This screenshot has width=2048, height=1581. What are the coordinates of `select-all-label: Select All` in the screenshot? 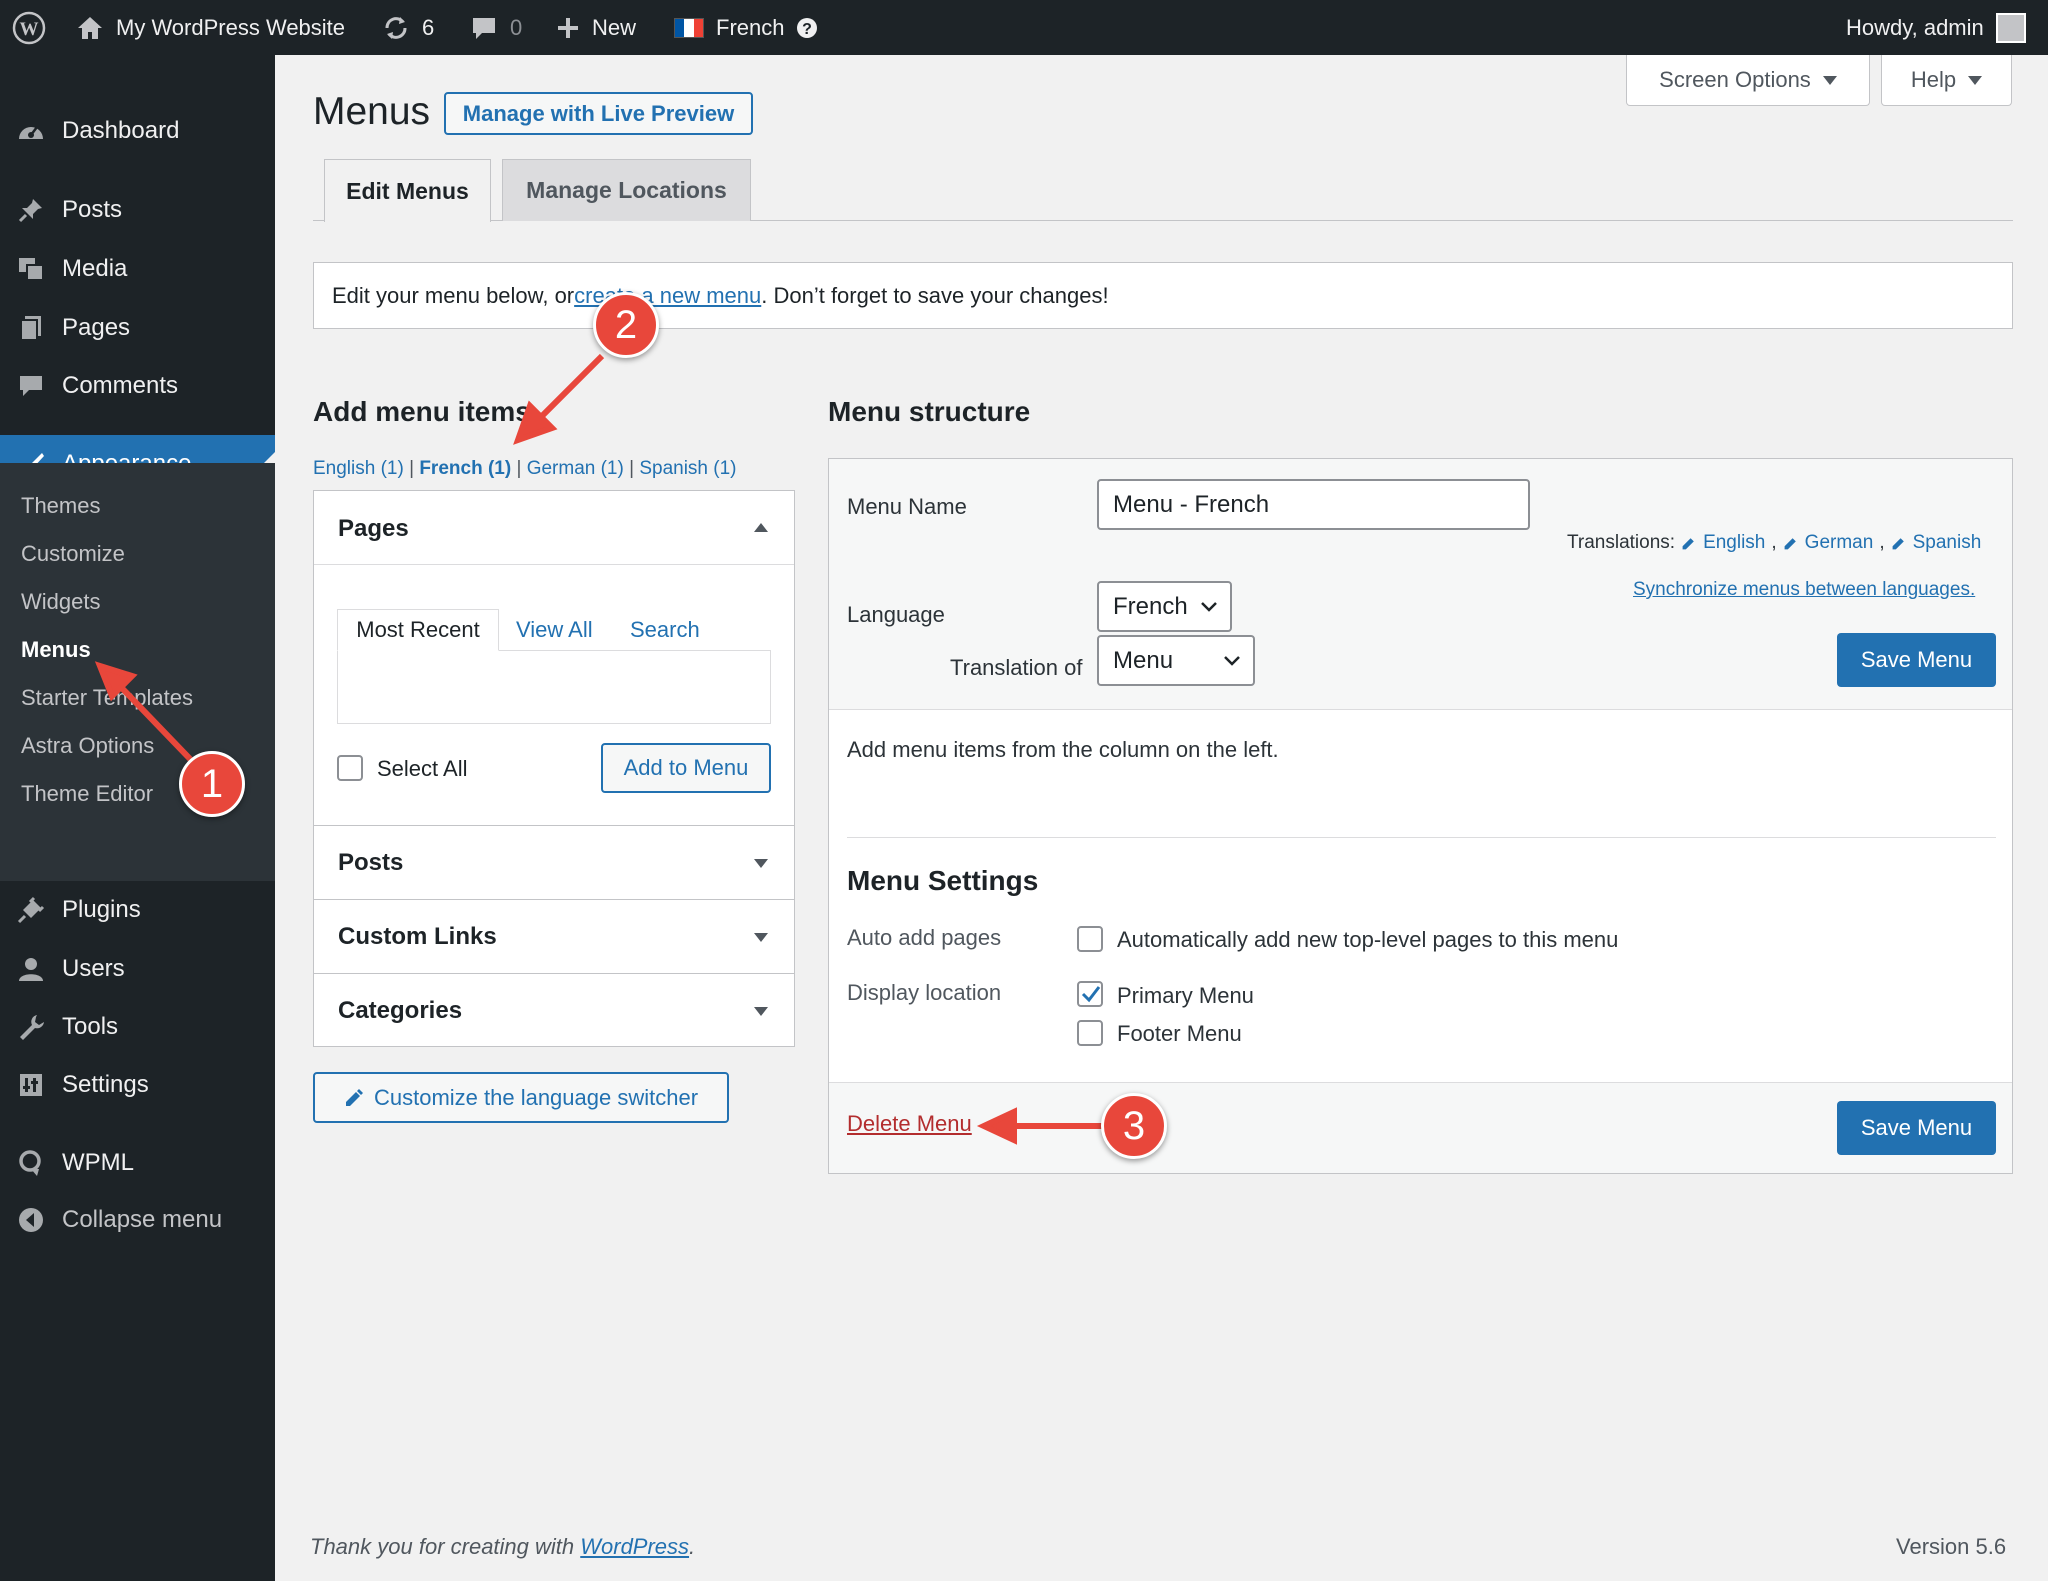 It's located at (422, 768).